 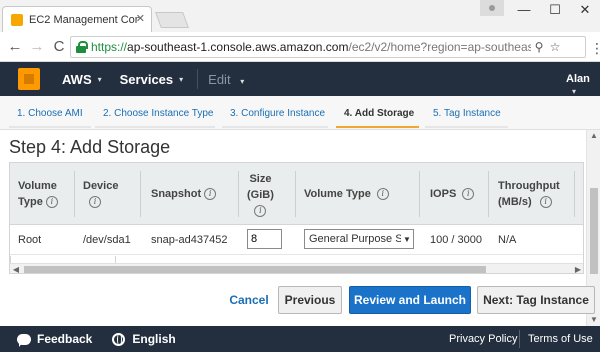 What do you see at coordinates (158, 113) in the screenshot?
I see `step-choose-instance-type: 2. Choose Instance Type` at bounding box center [158, 113].